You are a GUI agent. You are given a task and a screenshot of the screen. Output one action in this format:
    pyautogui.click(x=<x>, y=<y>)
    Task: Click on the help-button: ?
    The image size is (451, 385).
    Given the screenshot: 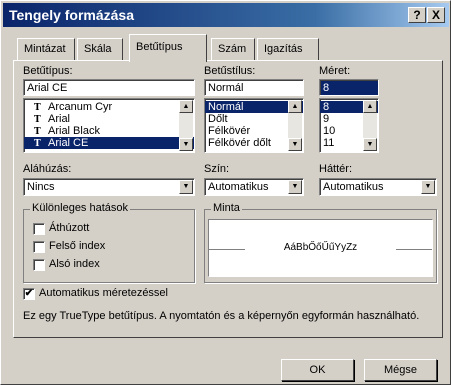 What is the action you would take?
    pyautogui.click(x=417, y=15)
    